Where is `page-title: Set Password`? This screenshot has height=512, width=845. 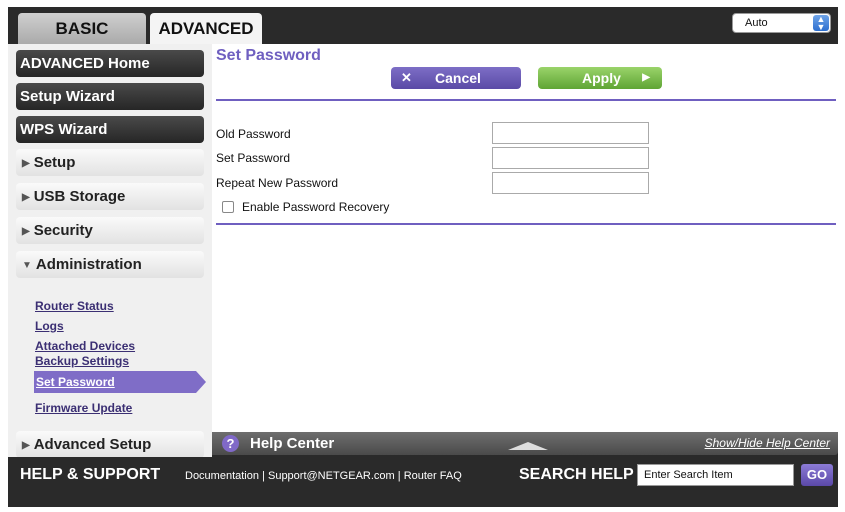 page-title: Set Password is located at coordinates (268, 55).